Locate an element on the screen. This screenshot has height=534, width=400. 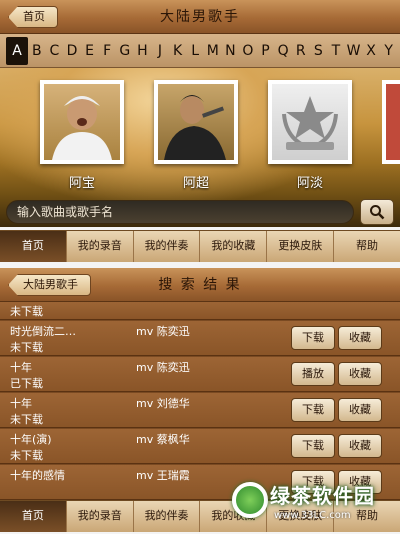
list-item: 时光倒流二… 未下载 mv 陈奕迅 下载 收藏 is located at coordinates (200, 338).